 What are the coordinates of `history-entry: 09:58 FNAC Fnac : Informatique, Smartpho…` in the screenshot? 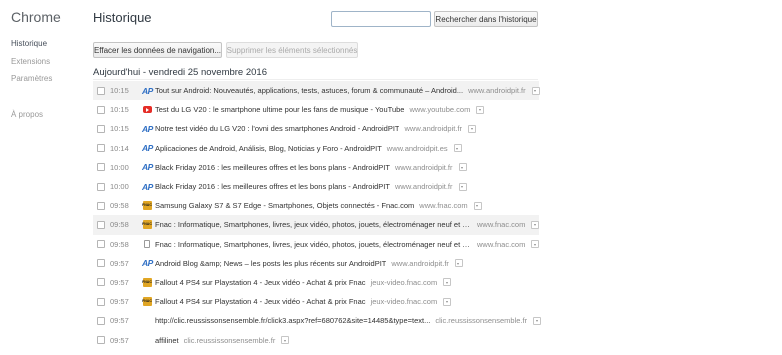 It's located at (316, 225).